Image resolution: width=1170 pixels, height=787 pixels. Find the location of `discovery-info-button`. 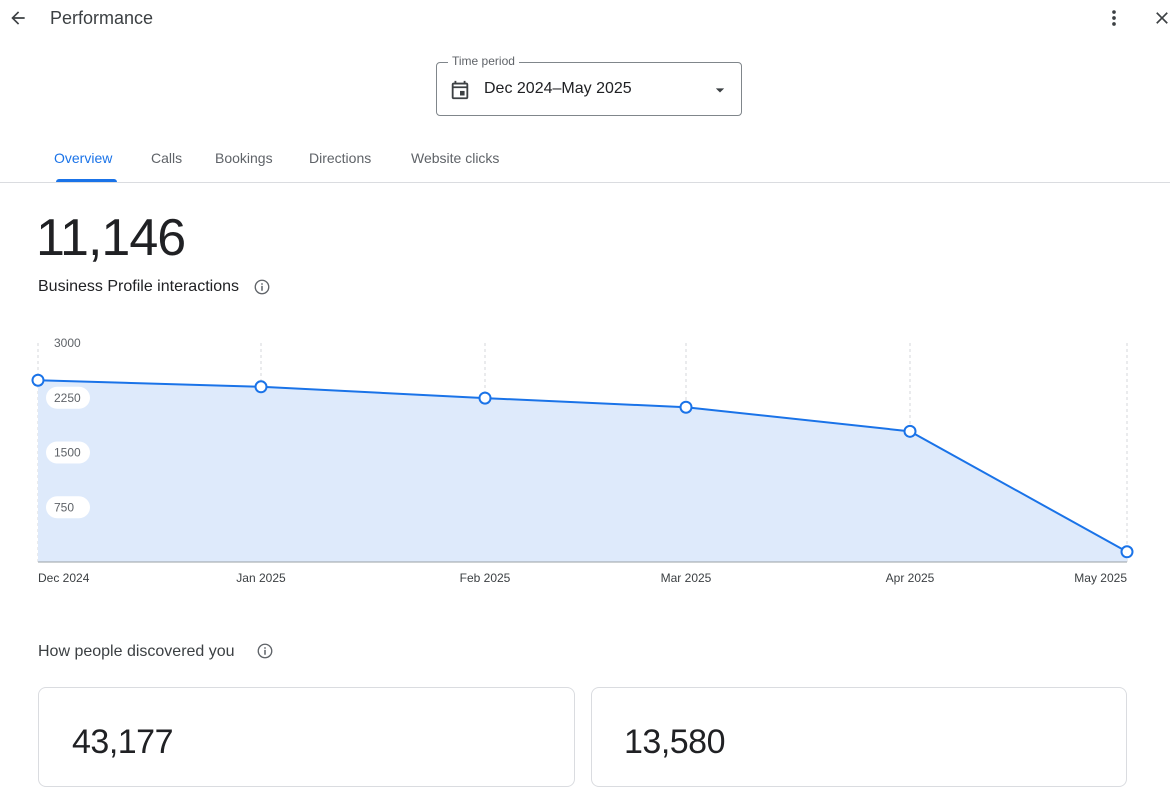

discovery-info-button is located at coordinates (265, 651).